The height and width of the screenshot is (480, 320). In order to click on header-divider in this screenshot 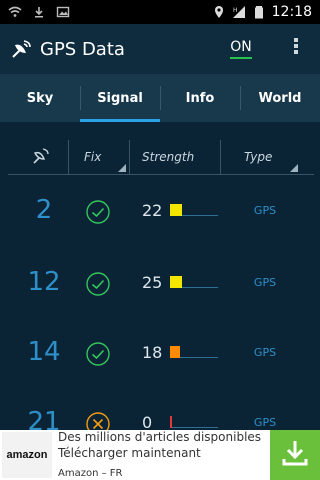, I will do `click(161, 174)`.